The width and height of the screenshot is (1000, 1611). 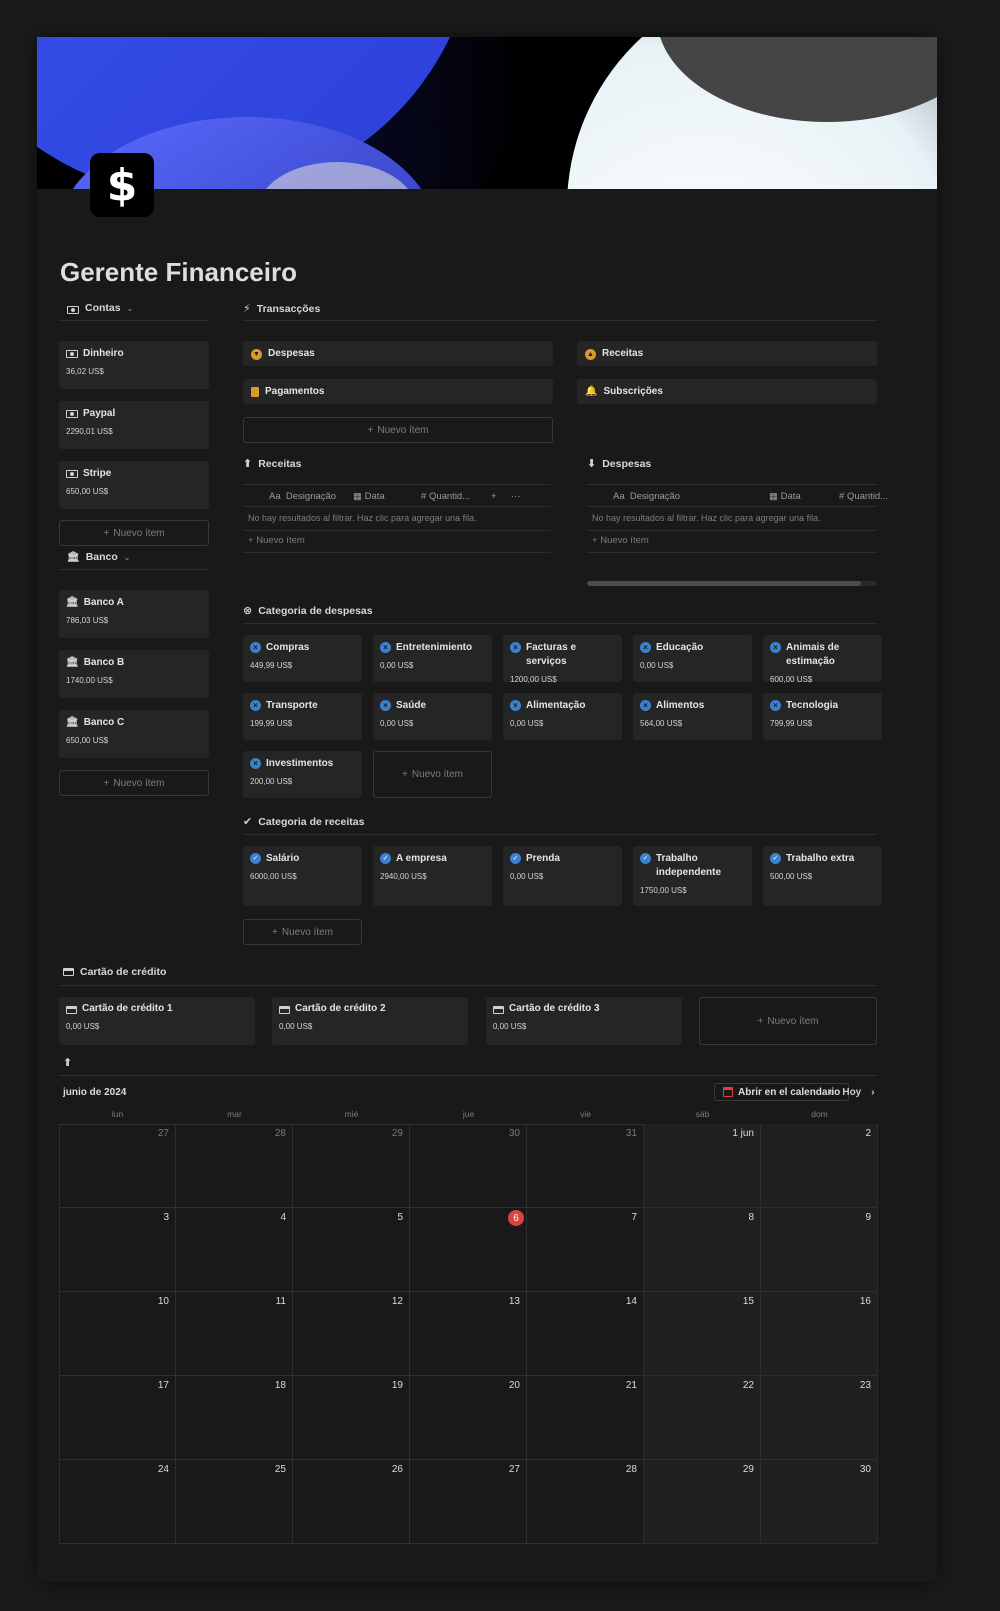 I want to click on calendar-day-cell: 7, so click(x=585, y=1250).